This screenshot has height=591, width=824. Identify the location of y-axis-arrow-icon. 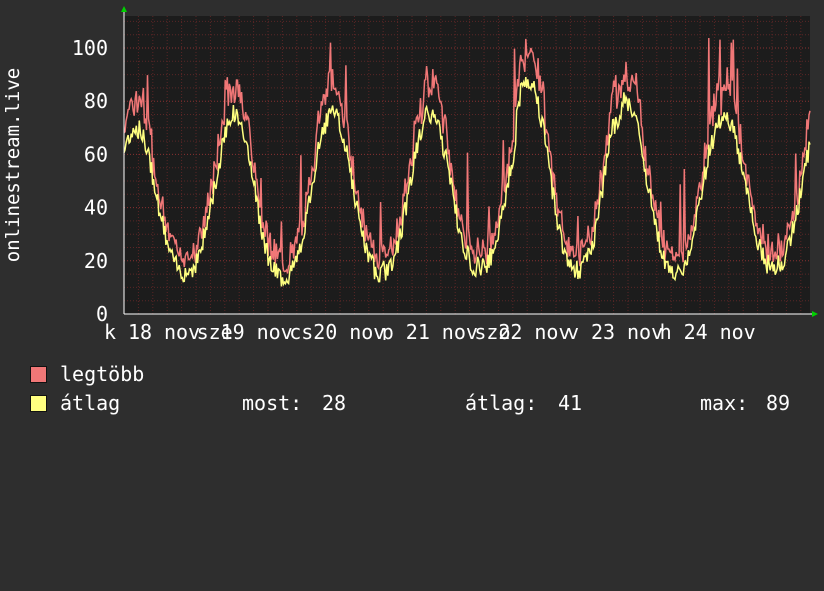
(124, 9).